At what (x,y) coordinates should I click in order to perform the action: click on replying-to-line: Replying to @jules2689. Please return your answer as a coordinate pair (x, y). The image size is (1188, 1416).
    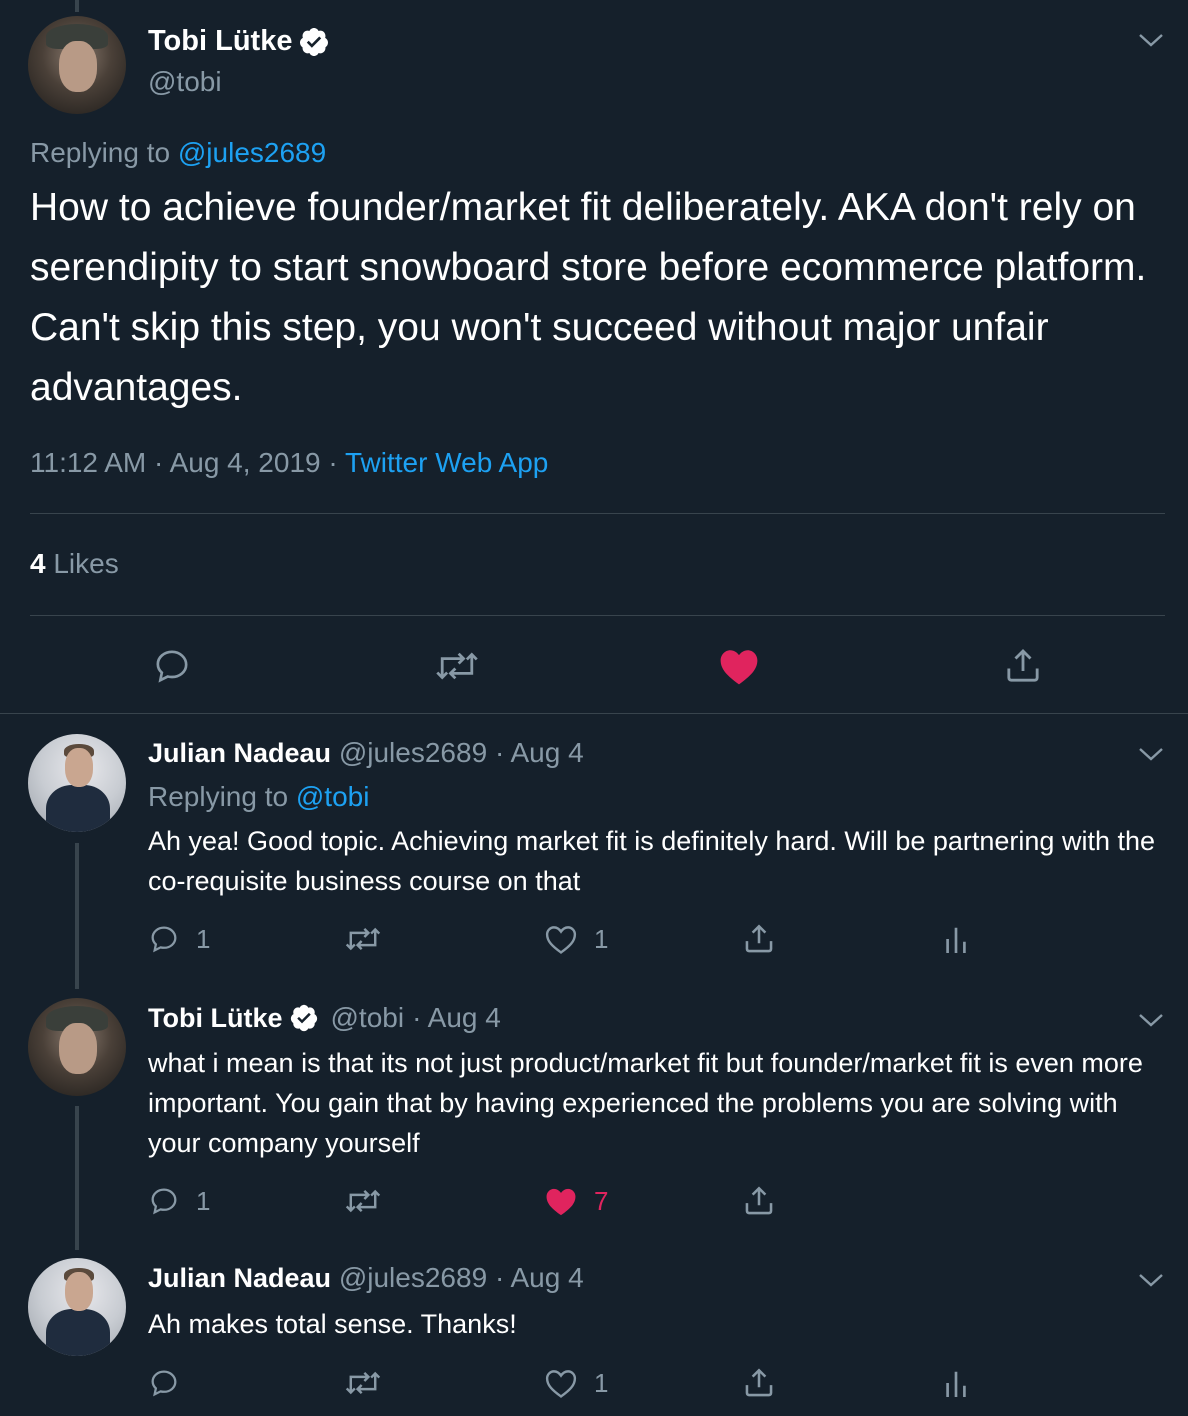
    Looking at the image, I should click on (178, 153).